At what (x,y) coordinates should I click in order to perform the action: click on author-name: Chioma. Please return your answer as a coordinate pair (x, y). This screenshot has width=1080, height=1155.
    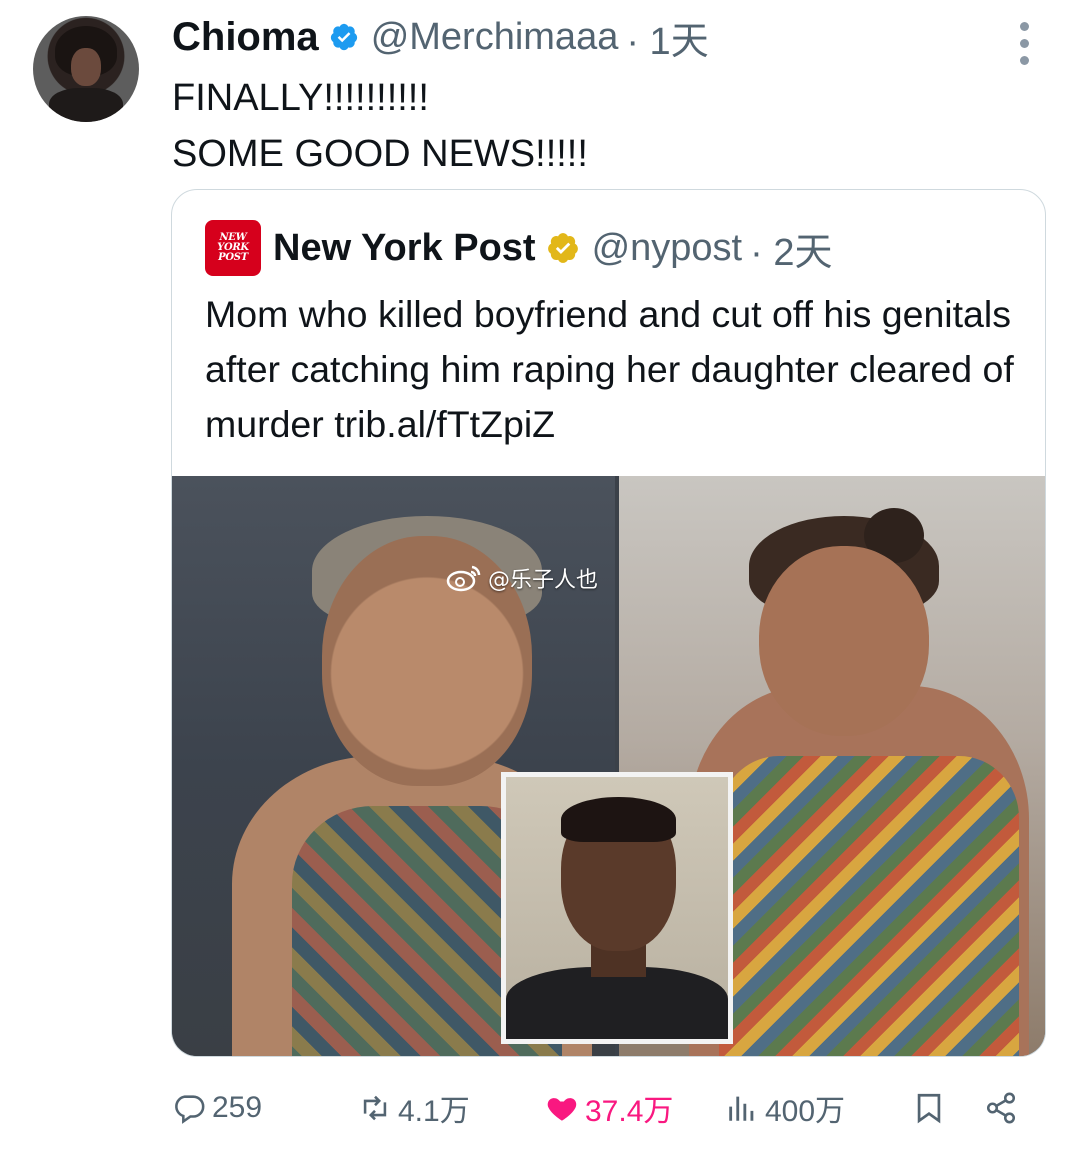
    Looking at the image, I should click on (245, 37).